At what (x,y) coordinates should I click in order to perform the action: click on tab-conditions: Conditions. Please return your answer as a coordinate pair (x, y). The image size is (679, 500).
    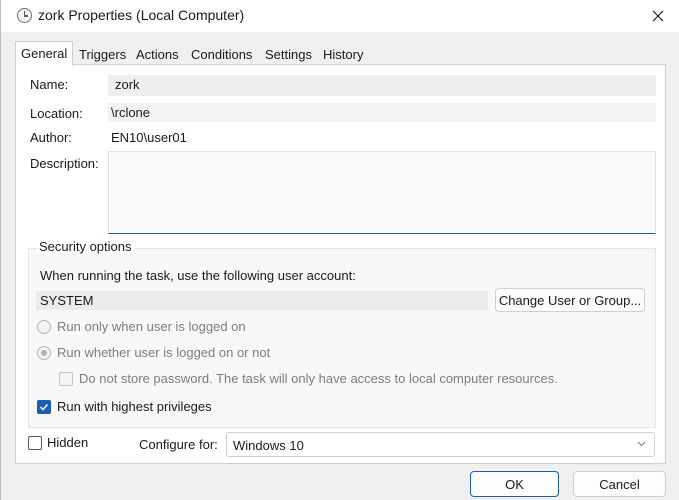
    Looking at the image, I should click on (221, 54).